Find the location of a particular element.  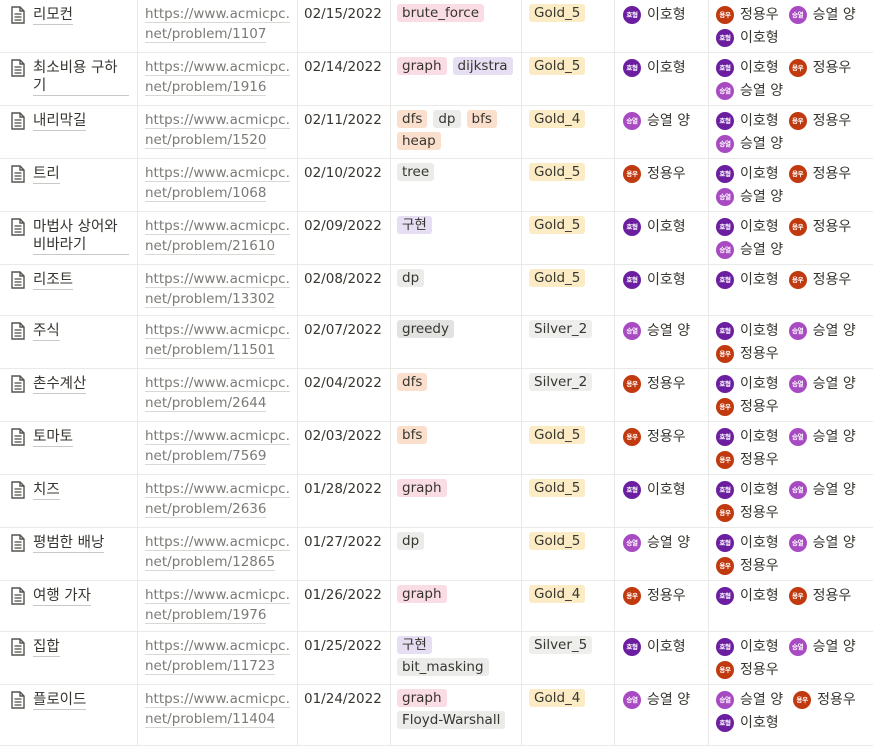

problem-link: https://www.acmicpc.net/problem/1520 is located at coordinates (218, 130).